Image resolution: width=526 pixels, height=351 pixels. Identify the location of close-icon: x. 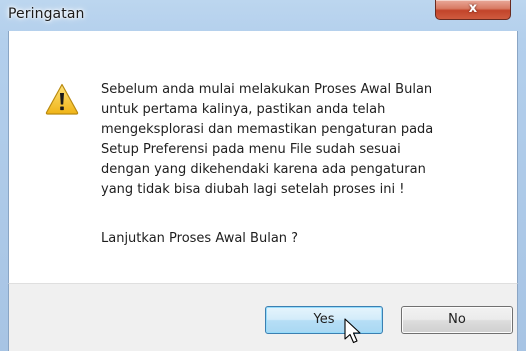
(473, 8).